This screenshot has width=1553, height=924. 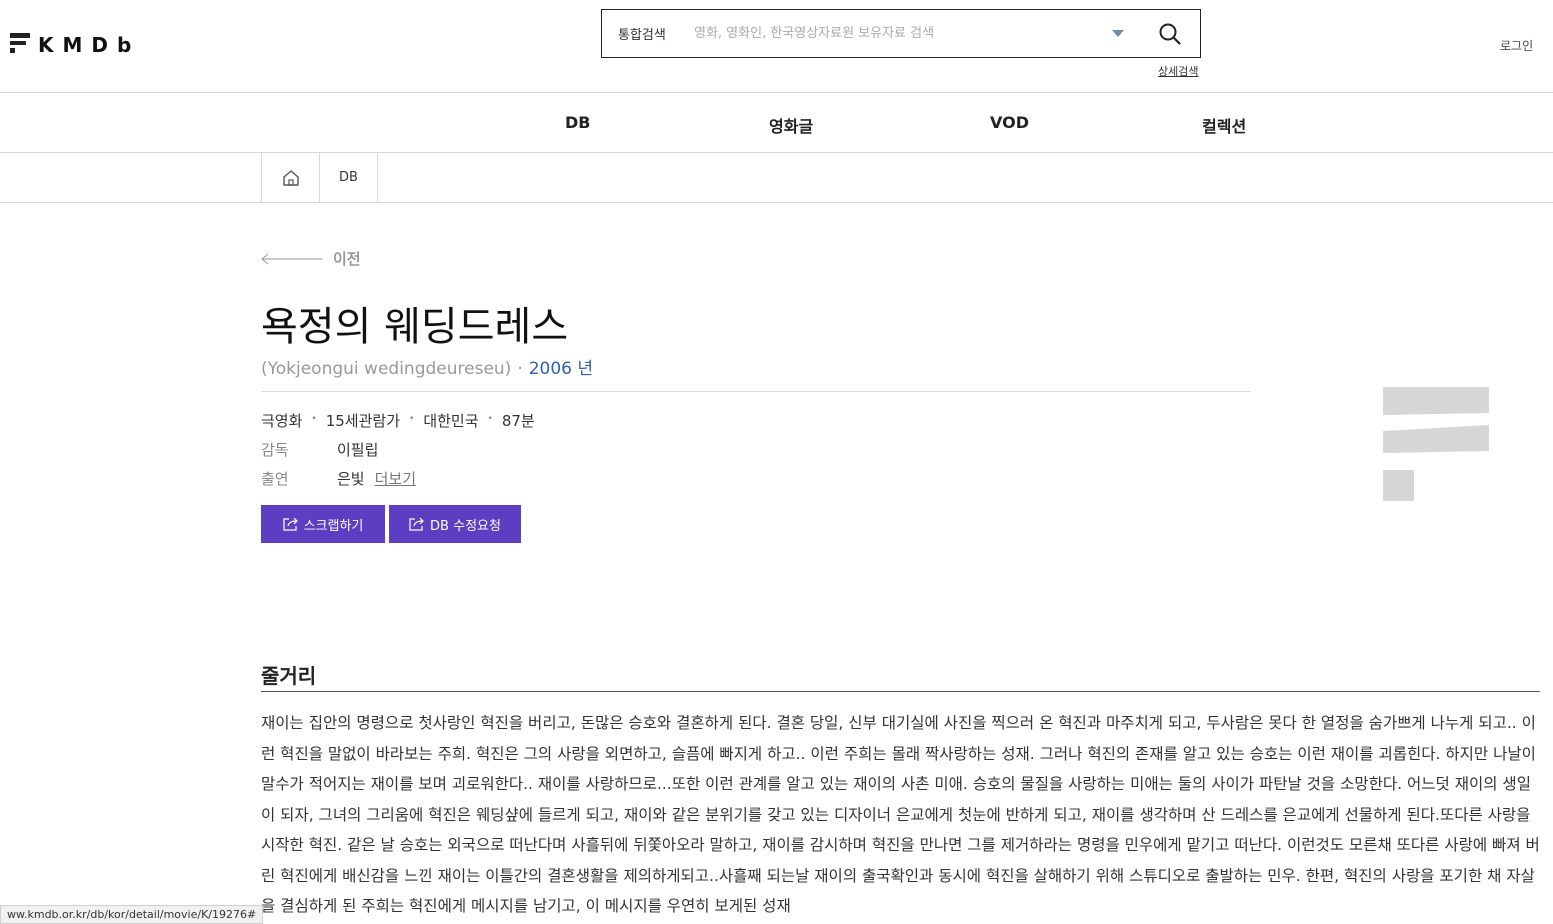 What do you see at coordinates (756, 391) in the screenshot?
I see `title-divider` at bounding box center [756, 391].